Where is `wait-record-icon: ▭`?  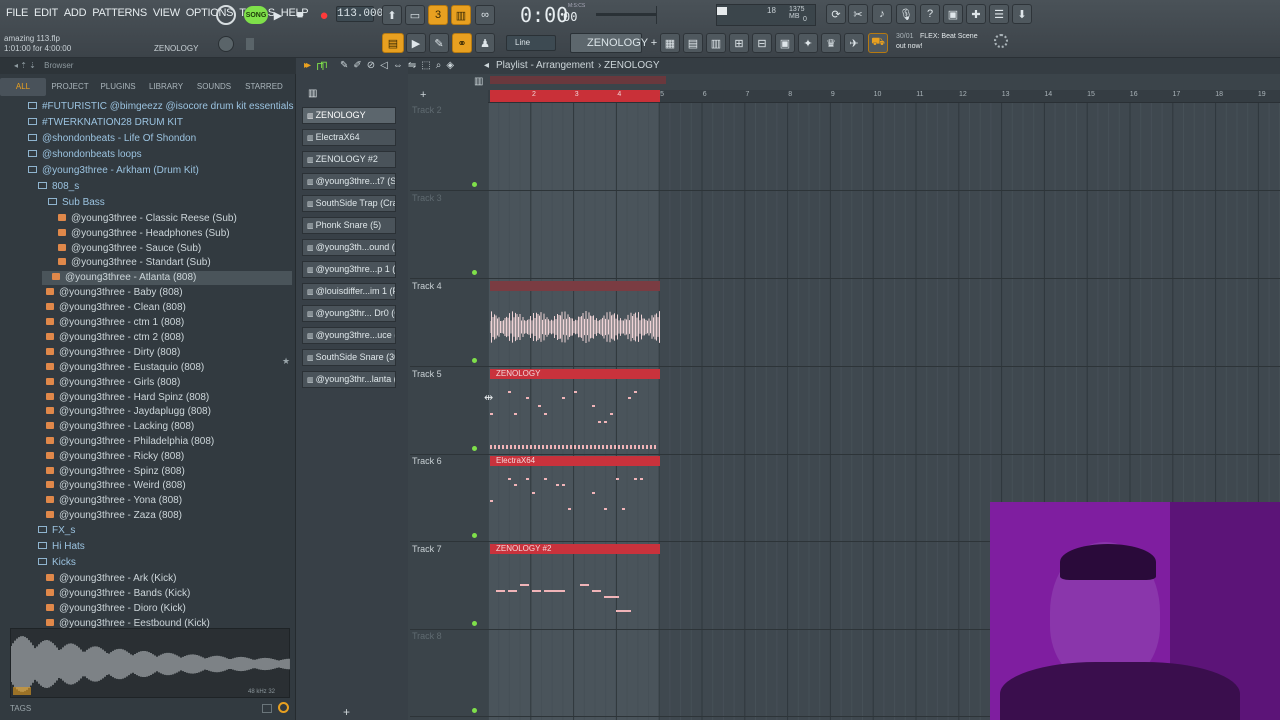
wait-record-icon: ▭ is located at coordinates (415, 15).